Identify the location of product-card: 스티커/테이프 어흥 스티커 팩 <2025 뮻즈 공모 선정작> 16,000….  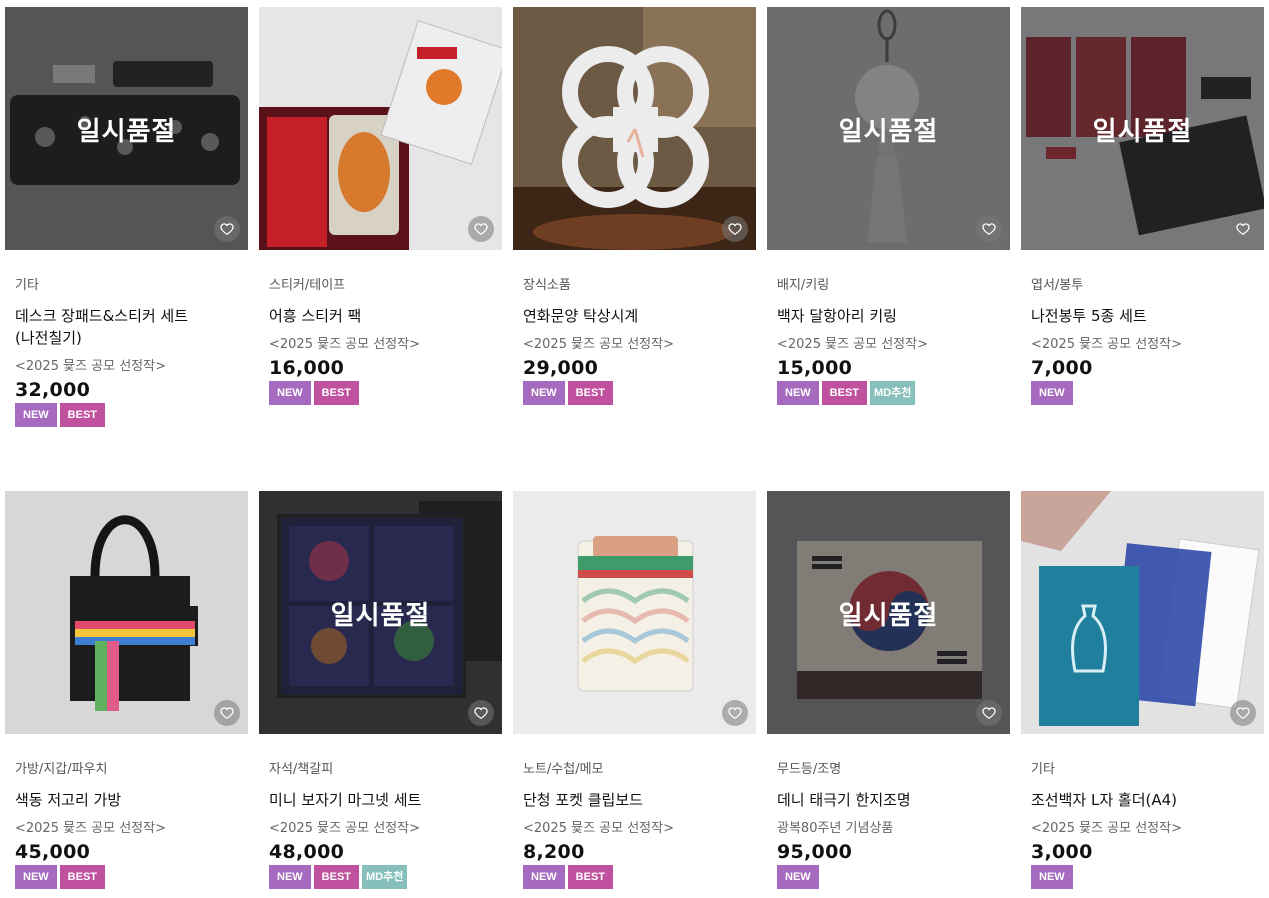
(380, 206).